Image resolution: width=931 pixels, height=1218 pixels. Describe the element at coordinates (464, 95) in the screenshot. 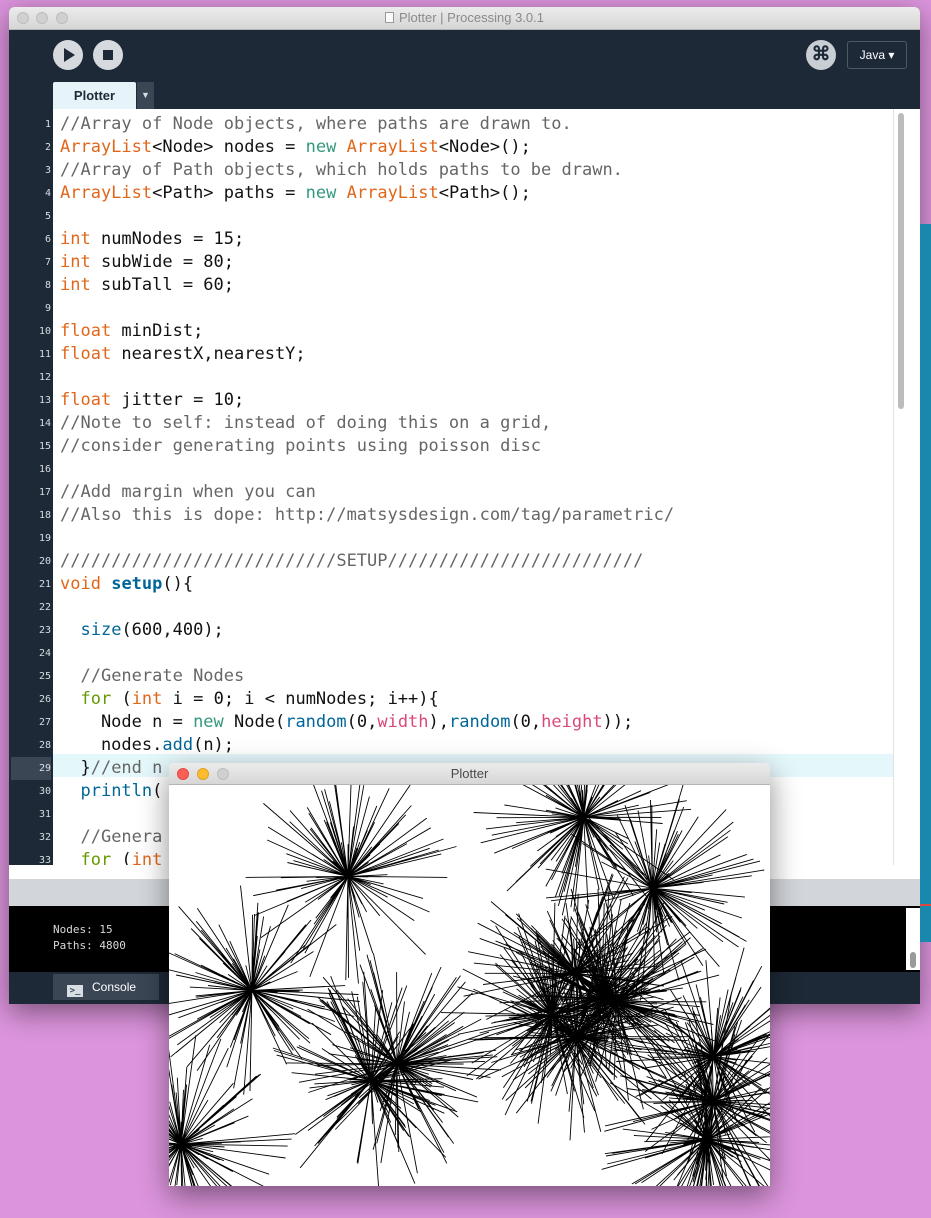

I see `sketch-tabs: Plotter ▼` at that location.